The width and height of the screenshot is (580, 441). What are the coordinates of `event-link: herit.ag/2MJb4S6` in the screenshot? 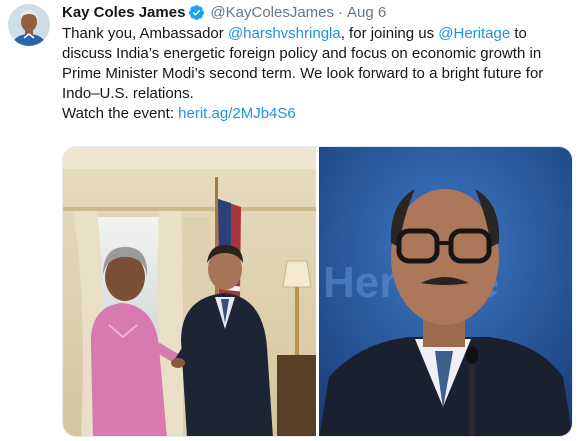 It's located at (237, 113).